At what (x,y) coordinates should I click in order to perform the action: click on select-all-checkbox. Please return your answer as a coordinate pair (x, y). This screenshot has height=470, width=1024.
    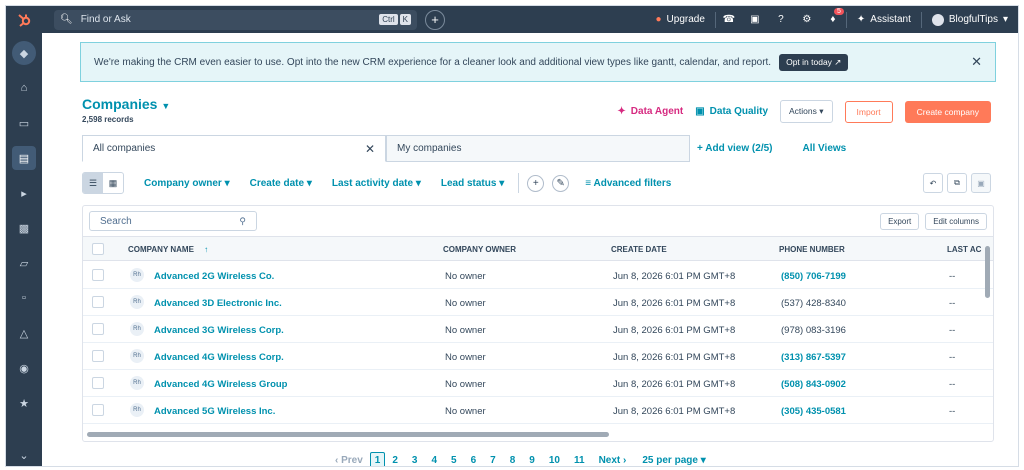
    Looking at the image, I should click on (98, 249).